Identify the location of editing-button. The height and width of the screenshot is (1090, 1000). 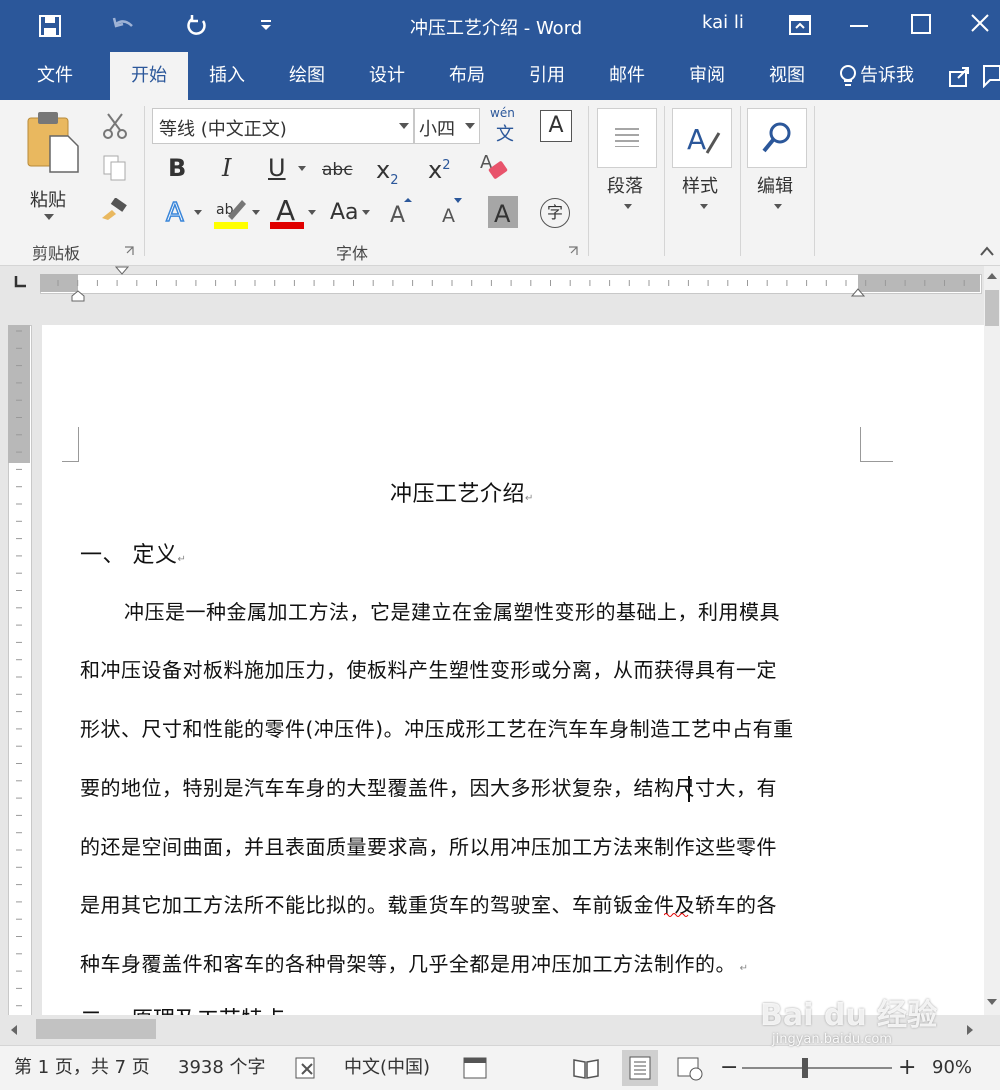
(777, 138).